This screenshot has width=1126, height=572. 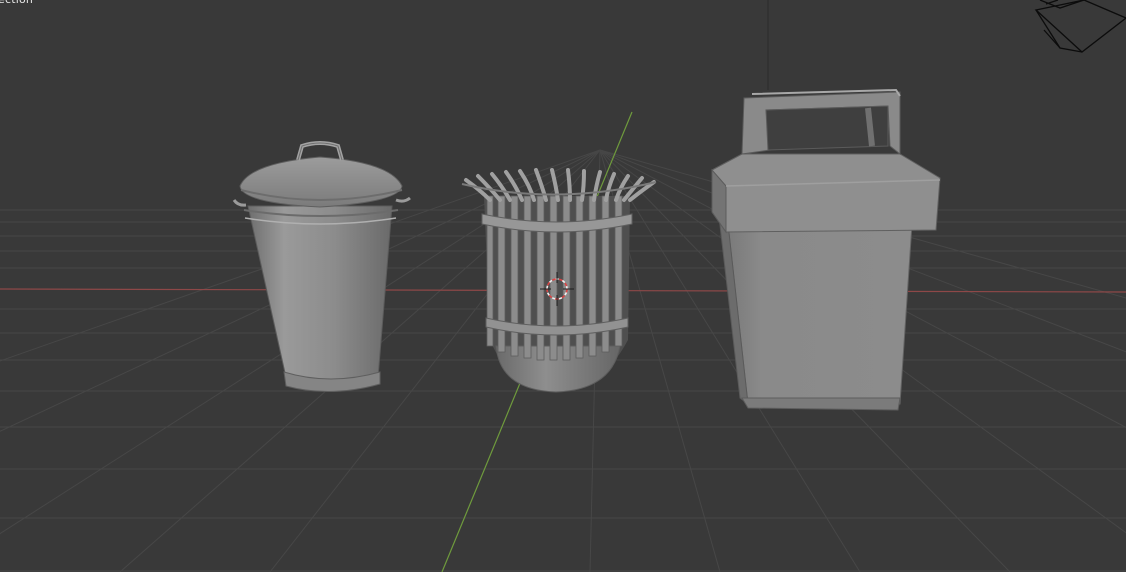 I want to click on square-trash-bin, so click(x=826, y=249).